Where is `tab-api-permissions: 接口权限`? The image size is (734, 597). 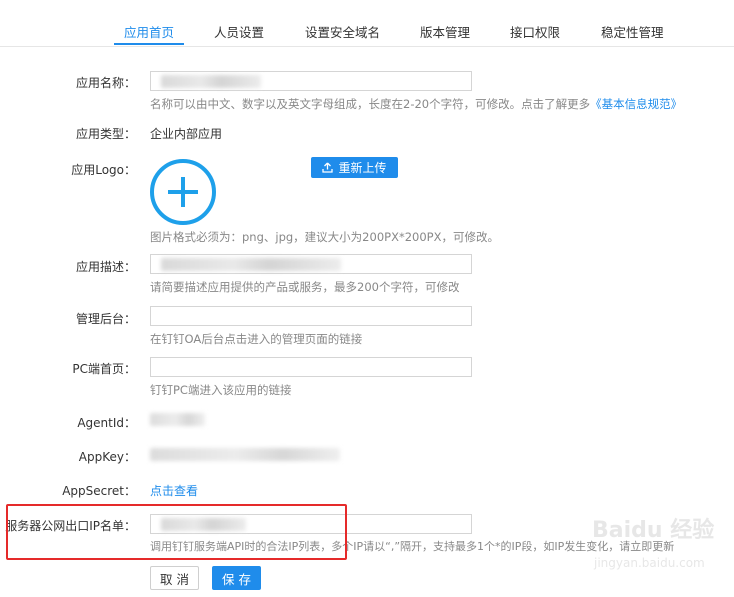
tab-api-permissions: 接口权限 is located at coordinates (535, 31).